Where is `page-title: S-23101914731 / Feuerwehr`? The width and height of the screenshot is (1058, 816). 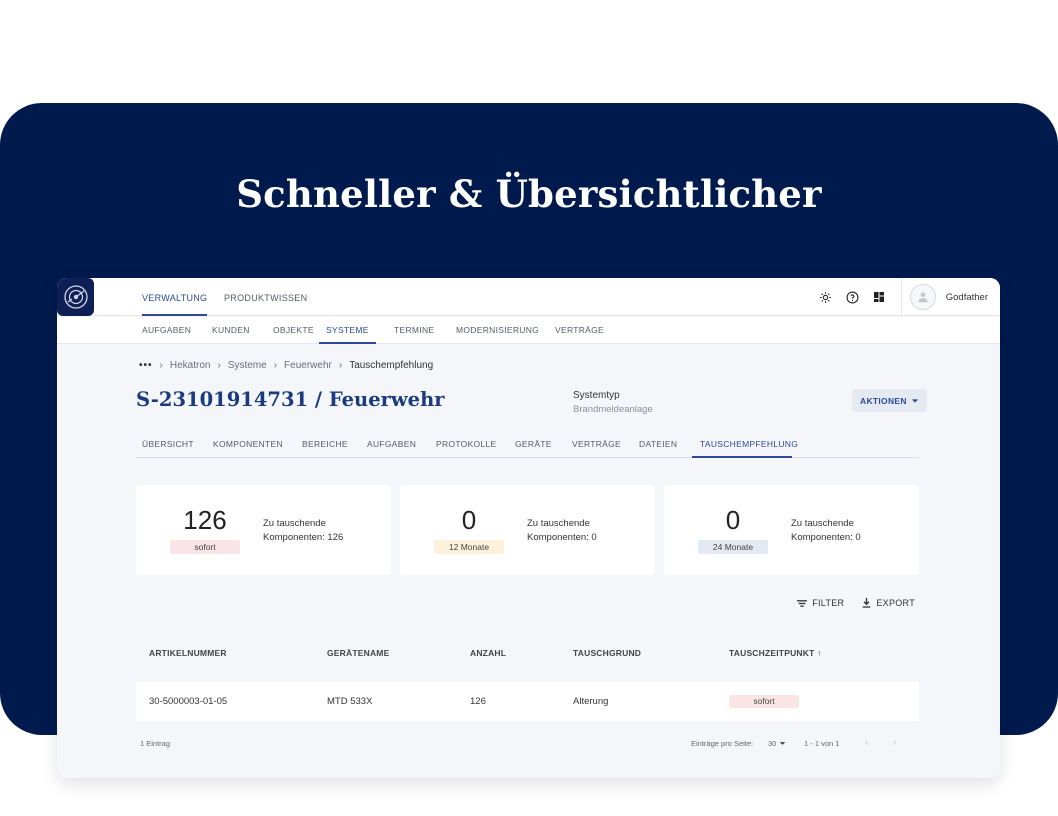
page-title: S-23101914731 / Feuerwehr is located at coordinates (290, 399).